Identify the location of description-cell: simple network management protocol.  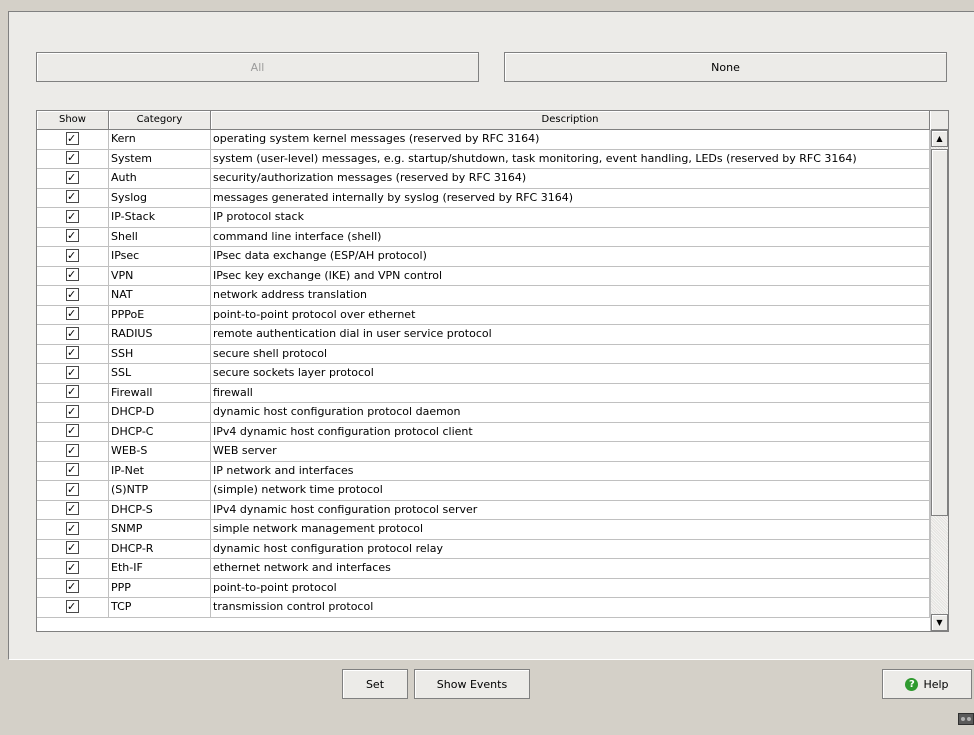
(570, 529).